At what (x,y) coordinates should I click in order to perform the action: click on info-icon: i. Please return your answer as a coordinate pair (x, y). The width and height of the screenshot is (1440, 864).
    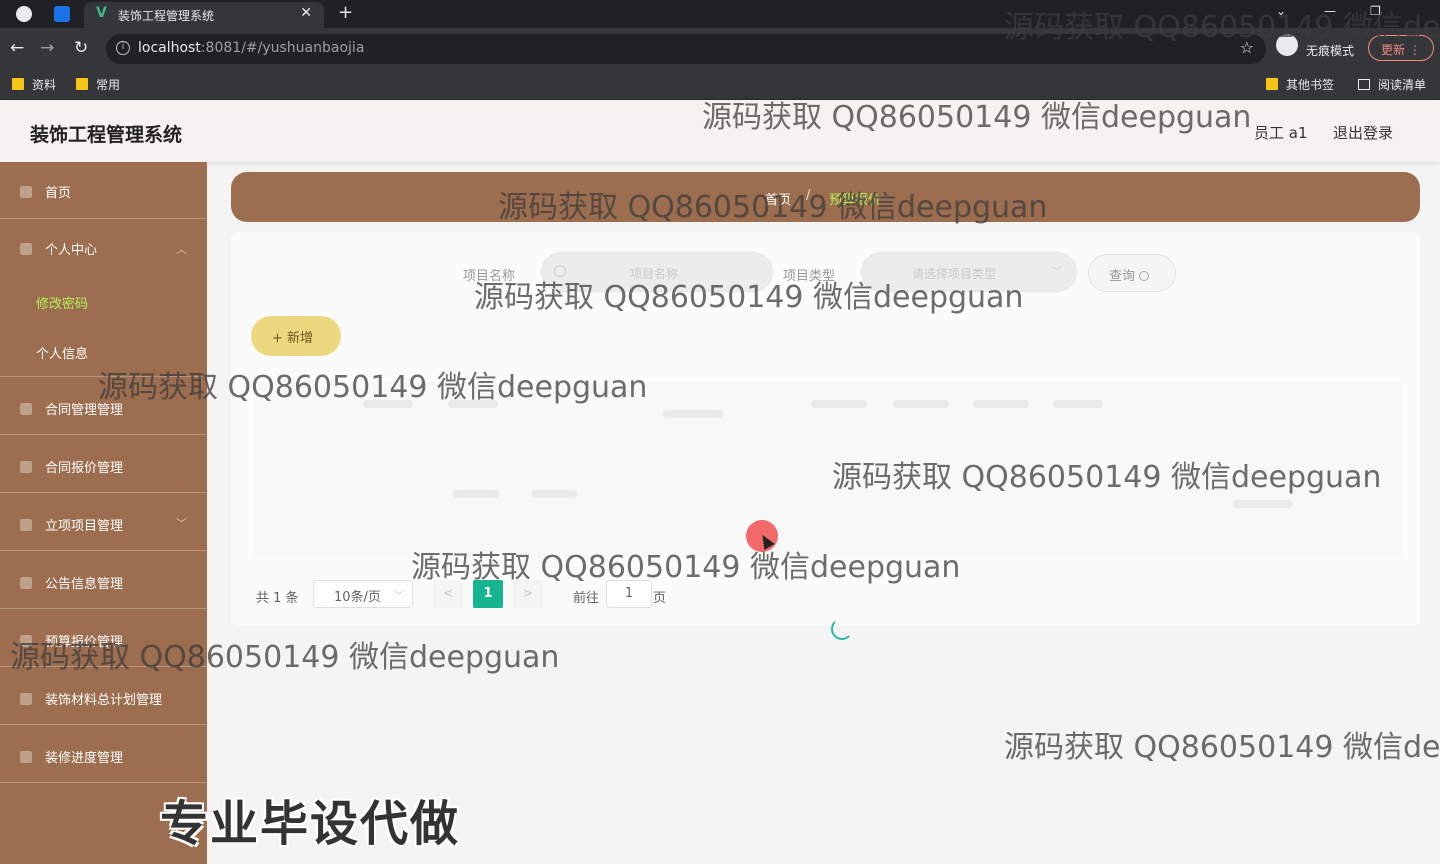
    Looking at the image, I should click on (123, 48).